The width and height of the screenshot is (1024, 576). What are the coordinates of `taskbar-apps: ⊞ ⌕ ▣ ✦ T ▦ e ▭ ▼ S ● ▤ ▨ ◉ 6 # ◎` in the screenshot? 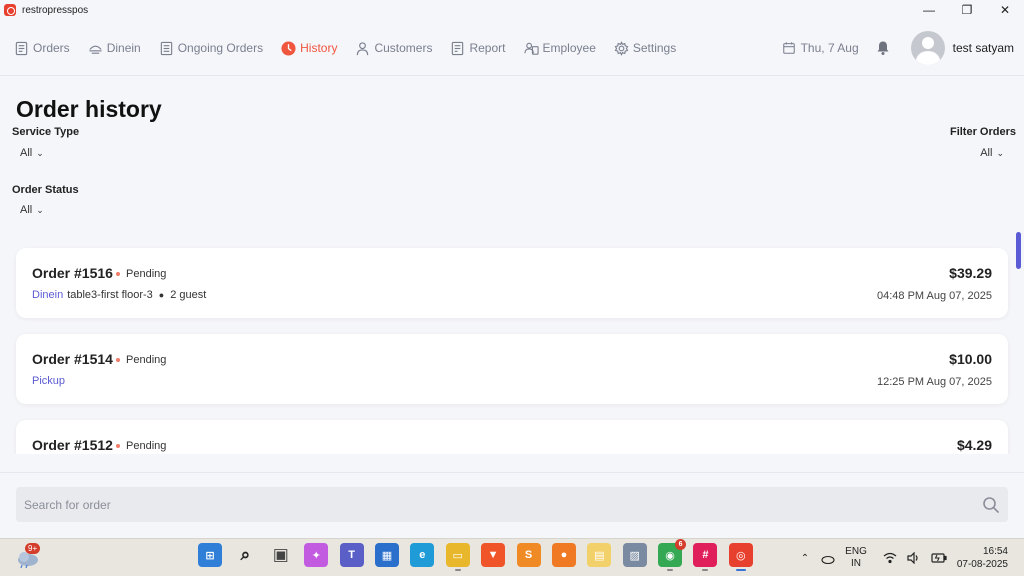 It's located at (481, 555).